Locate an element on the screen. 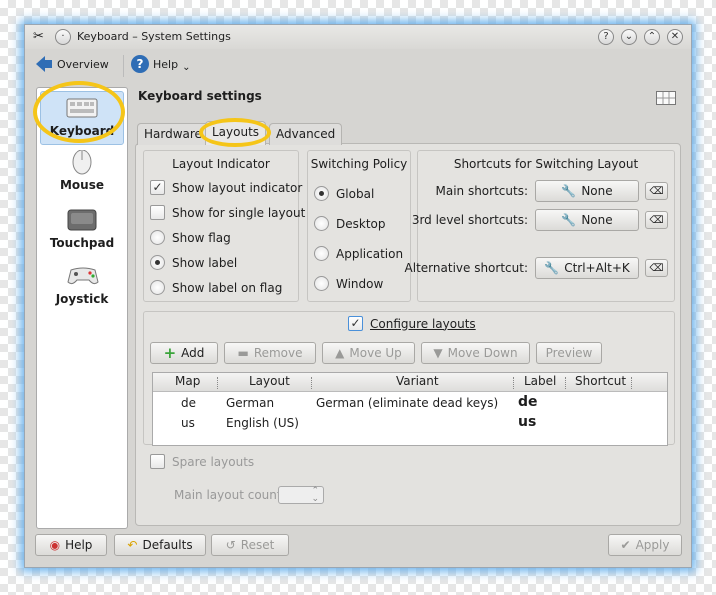  pin-icon: · is located at coordinates (63, 37).